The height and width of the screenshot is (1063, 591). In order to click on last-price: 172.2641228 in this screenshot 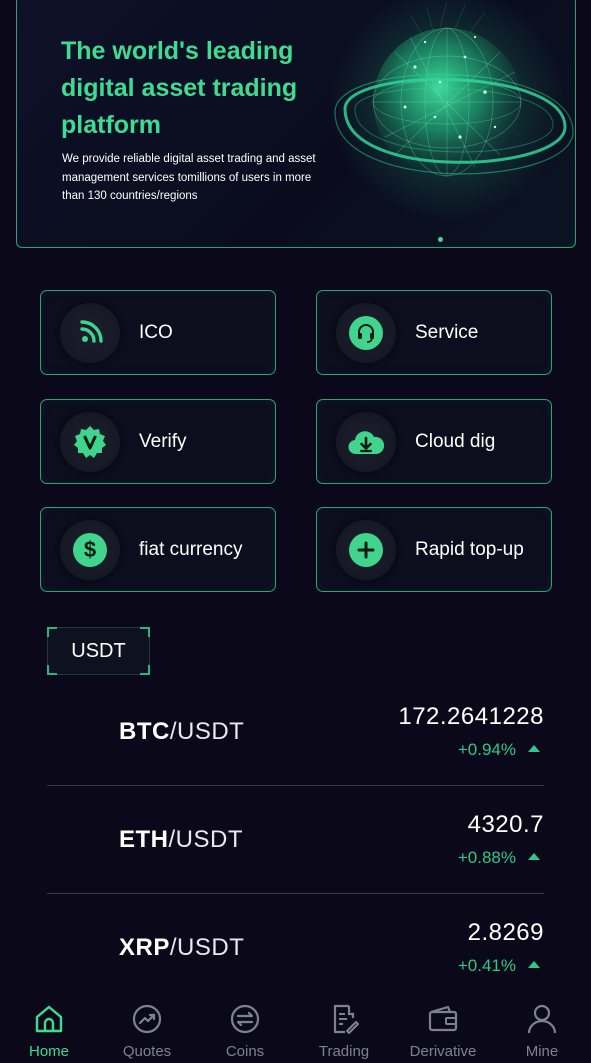, I will do `click(471, 716)`.